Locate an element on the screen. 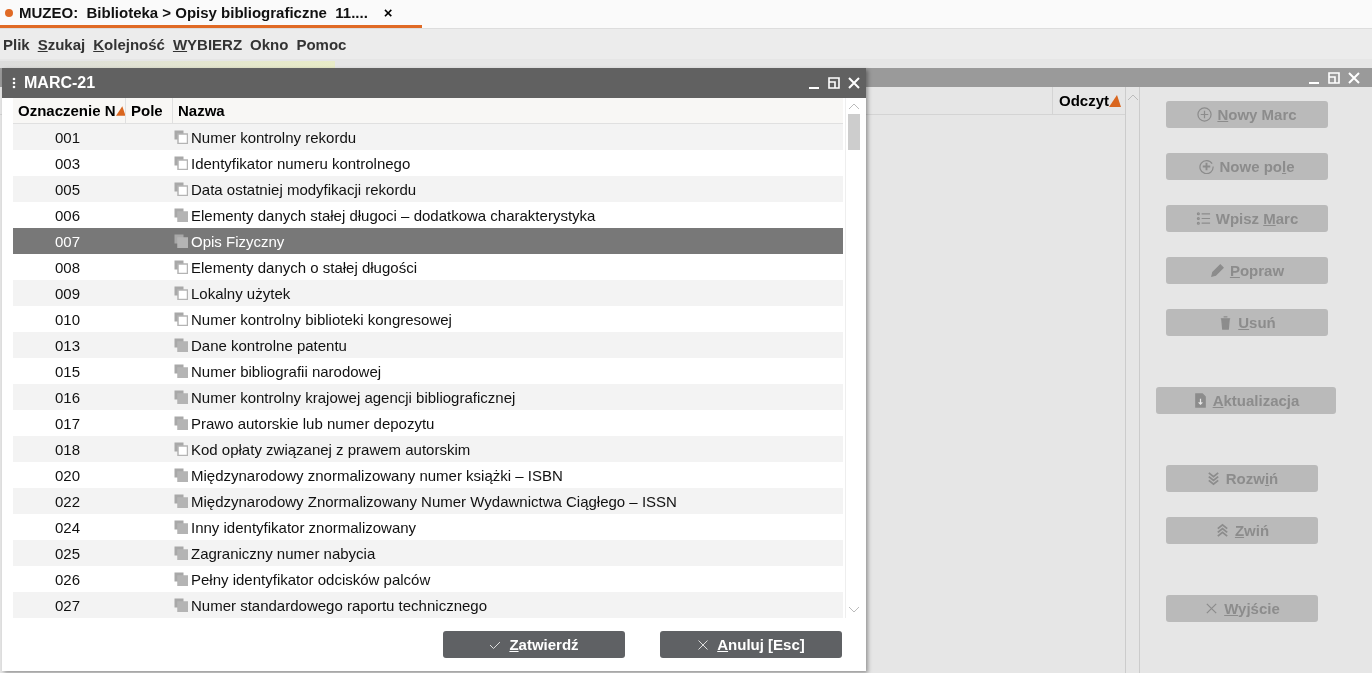 The image size is (1372, 673). table-row: 009 Lokalny użytek is located at coordinates (428, 293).